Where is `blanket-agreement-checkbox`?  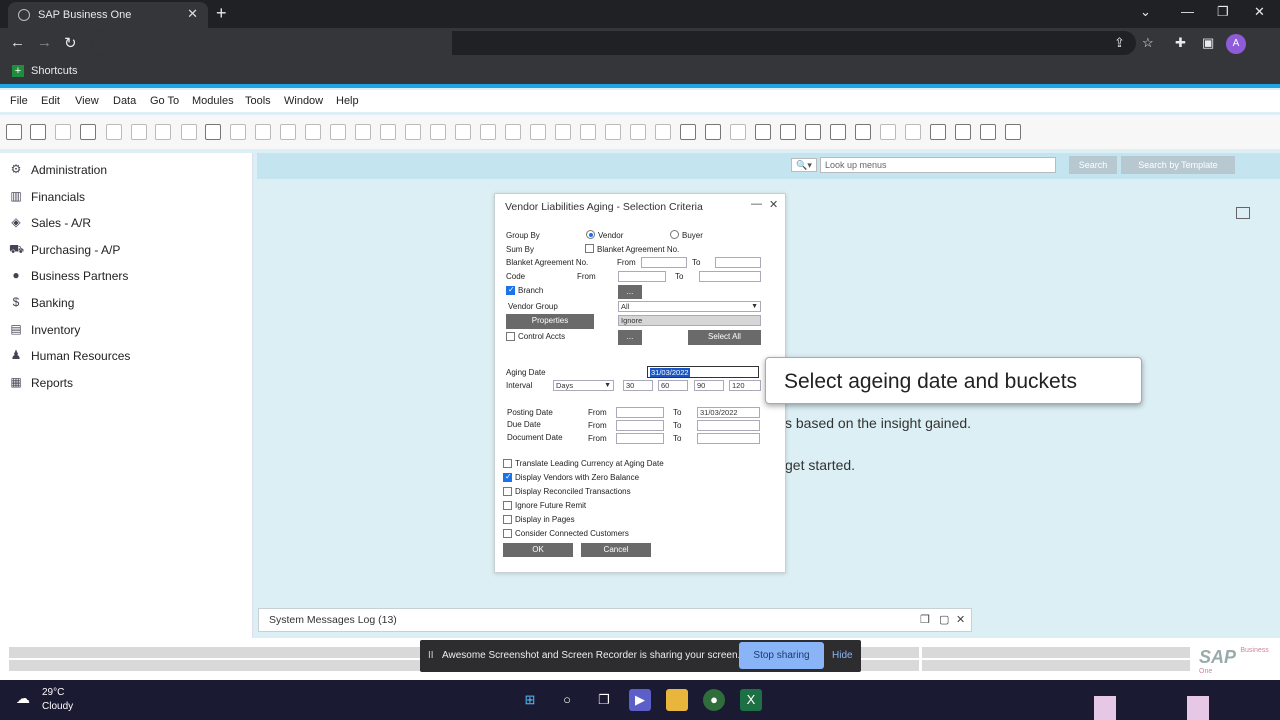
blanket-agreement-checkbox is located at coordinates (589, 248).